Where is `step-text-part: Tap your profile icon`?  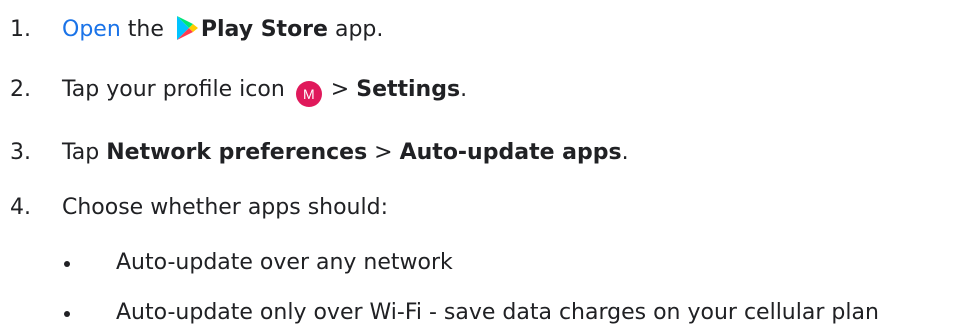
step-text-part: Tap your profile icon is located at coordinates (173, 89).